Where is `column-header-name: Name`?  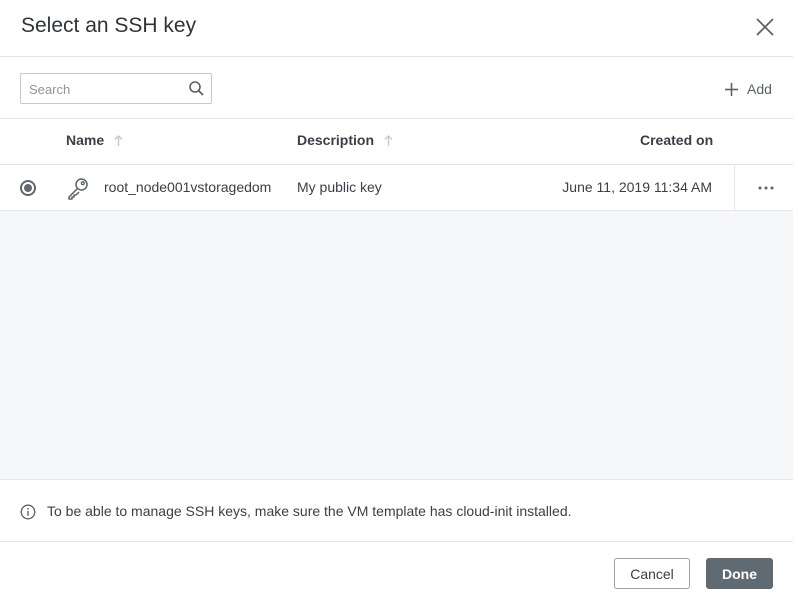
column-header-name: Name is located at coordinates (94, 140).